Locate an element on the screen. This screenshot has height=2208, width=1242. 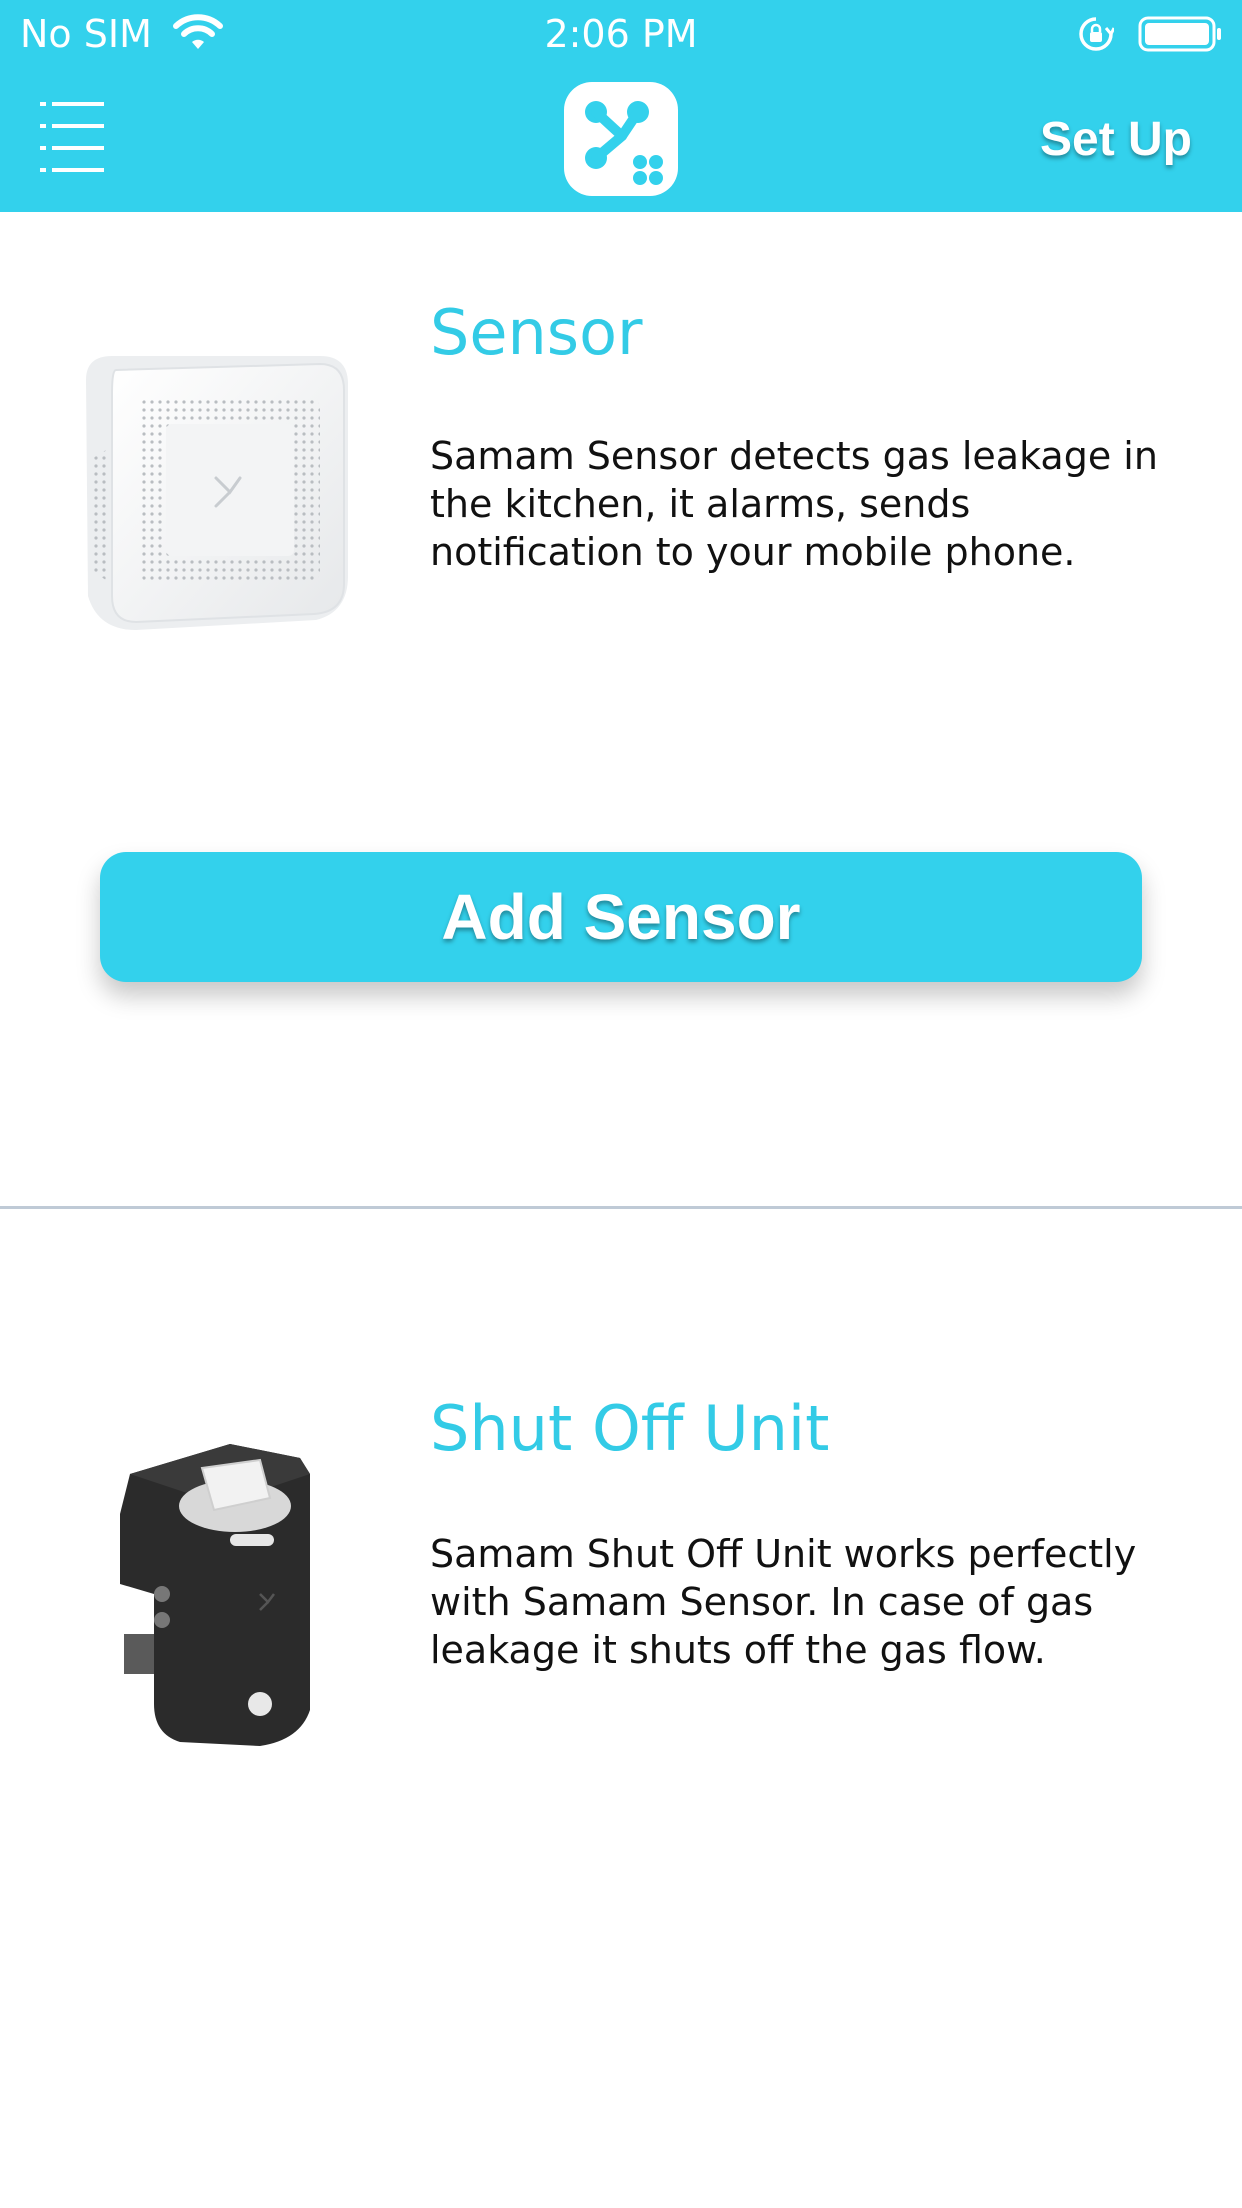
status-bar: No SIM 2:06 PM is located at coordinates (621, 34).